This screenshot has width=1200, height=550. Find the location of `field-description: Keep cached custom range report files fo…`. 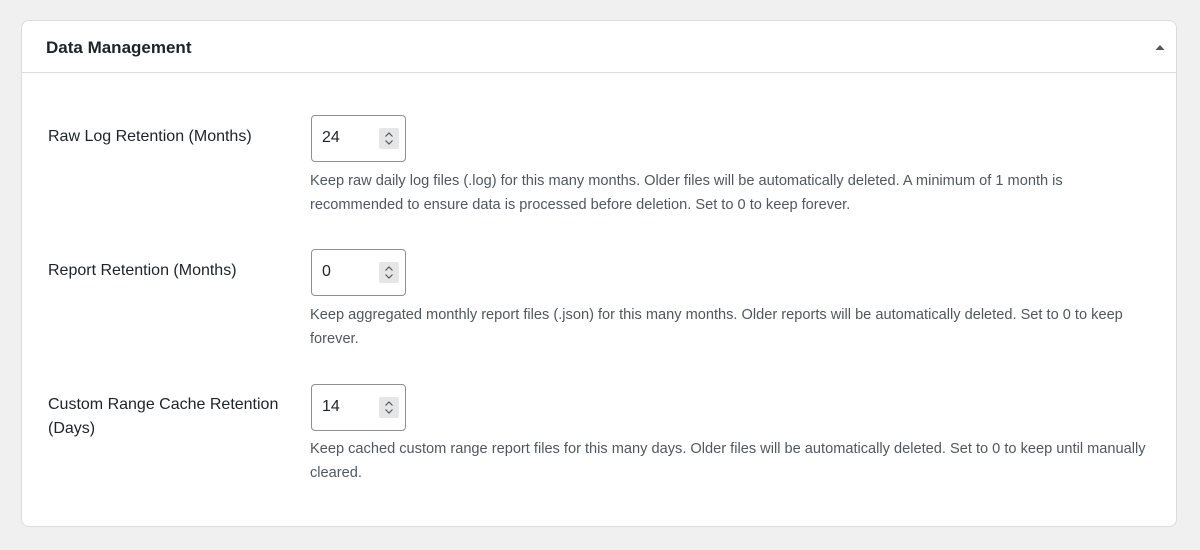

field-description: Keep cached custom range report files fo… is located at coordinates (728, 461).